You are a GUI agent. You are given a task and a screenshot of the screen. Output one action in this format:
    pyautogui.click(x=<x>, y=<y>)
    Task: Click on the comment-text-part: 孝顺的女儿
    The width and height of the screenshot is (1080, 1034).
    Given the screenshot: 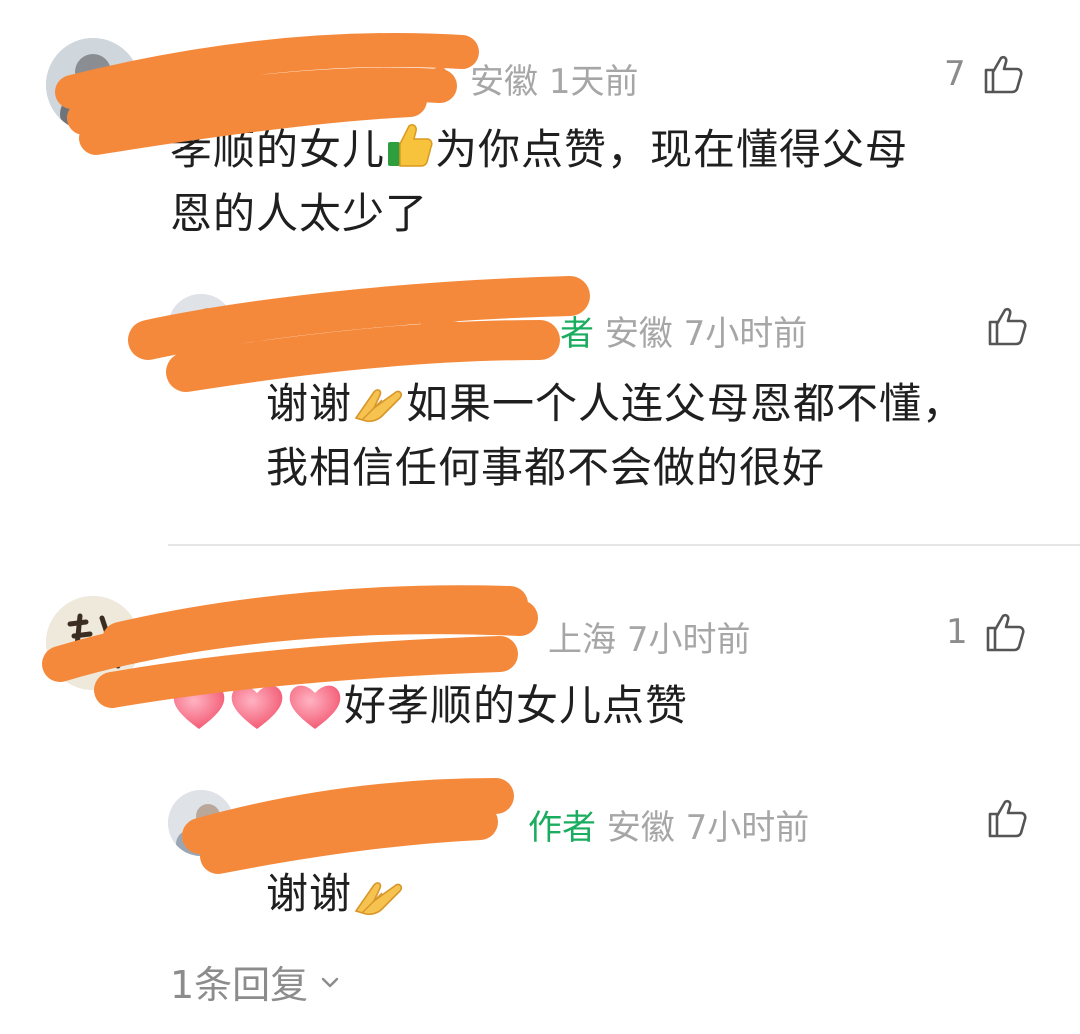 What is the action you would take?
    pyautogui.click(x=278, y=149)
    